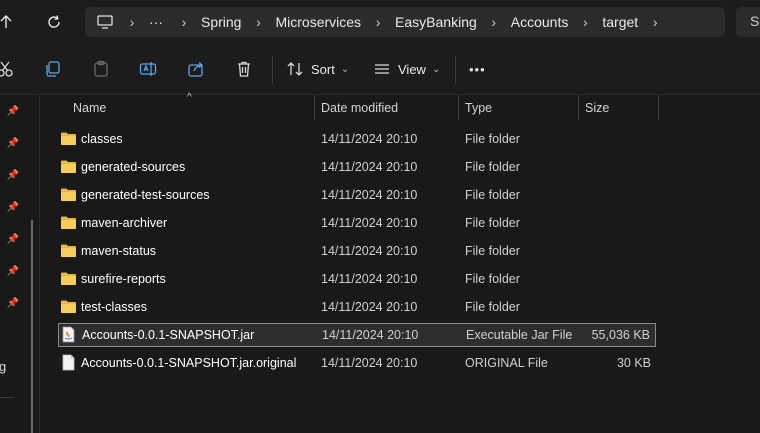 This screenshot has height=433, width=760. What do you see at coordinates (7, 69) in the screenshot?
I see `cut-icon` at bounding box center [7, 69].